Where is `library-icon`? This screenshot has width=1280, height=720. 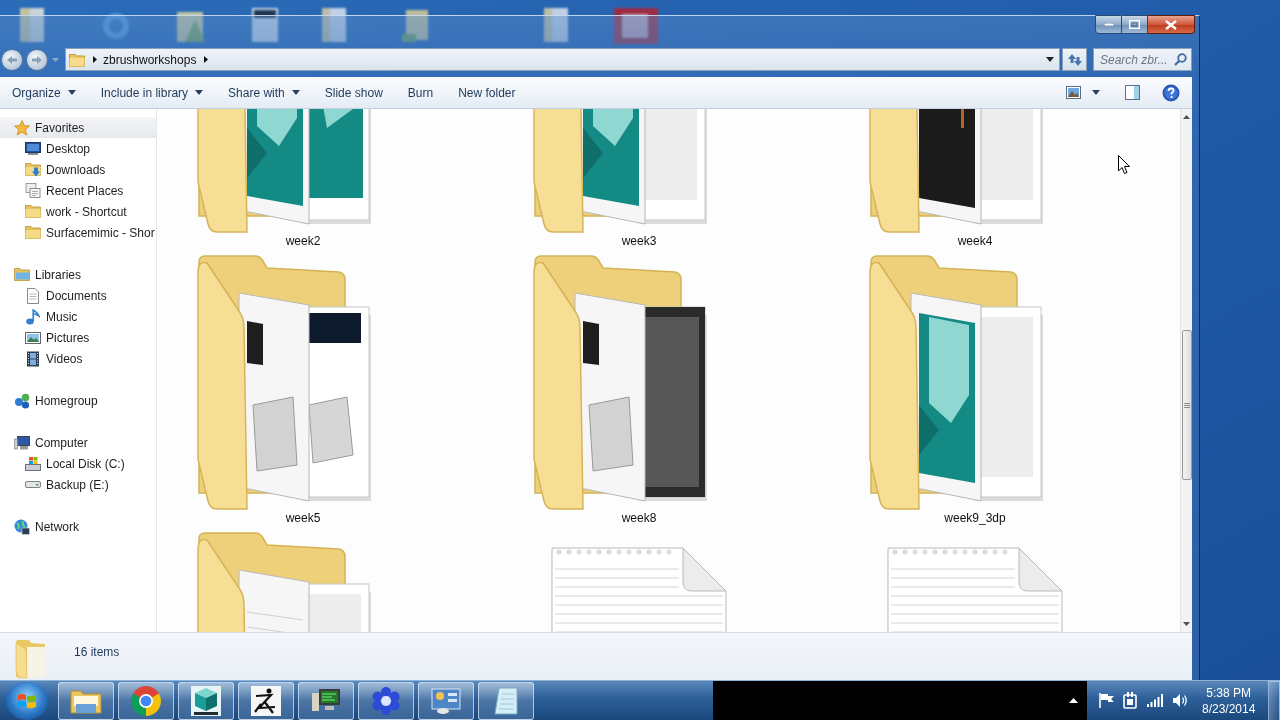 library-icon is located at coordinates (22, 274).